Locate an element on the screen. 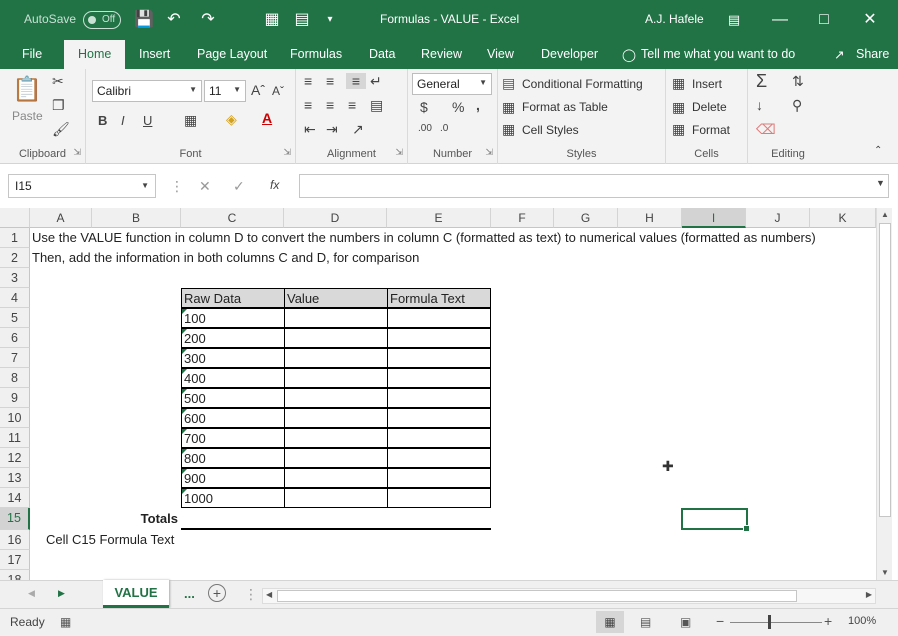  font-launcher-icon: ⇲ is located at coordinates (287, 152).